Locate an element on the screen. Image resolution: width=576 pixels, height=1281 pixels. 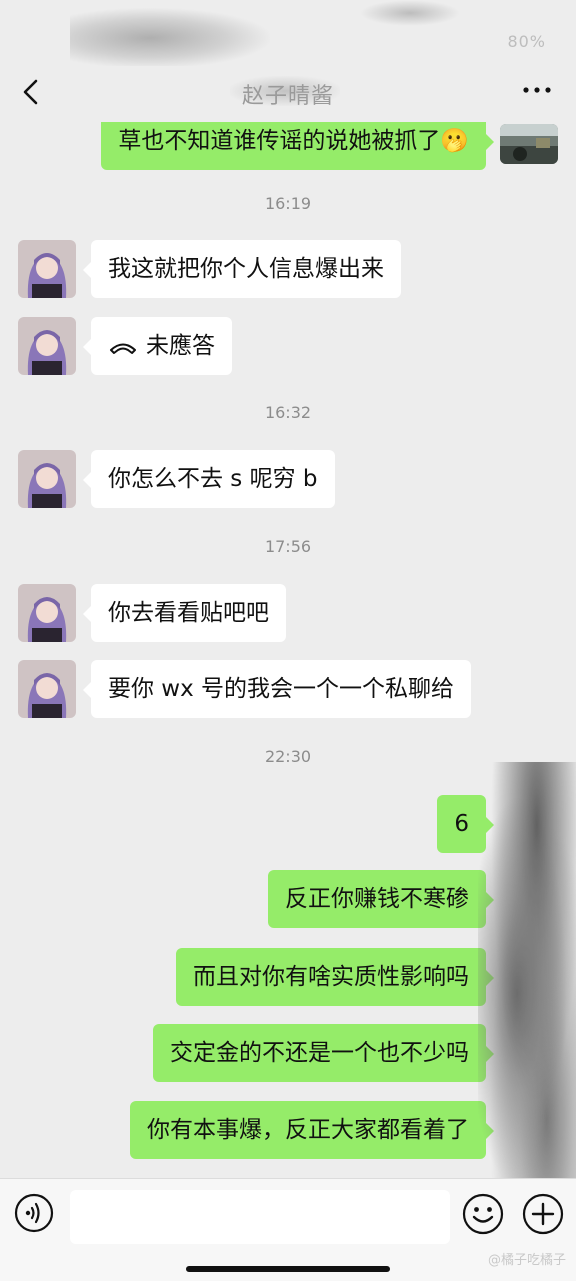
chat-header: 赵子晴酱 is located at coordinates (288, 94).